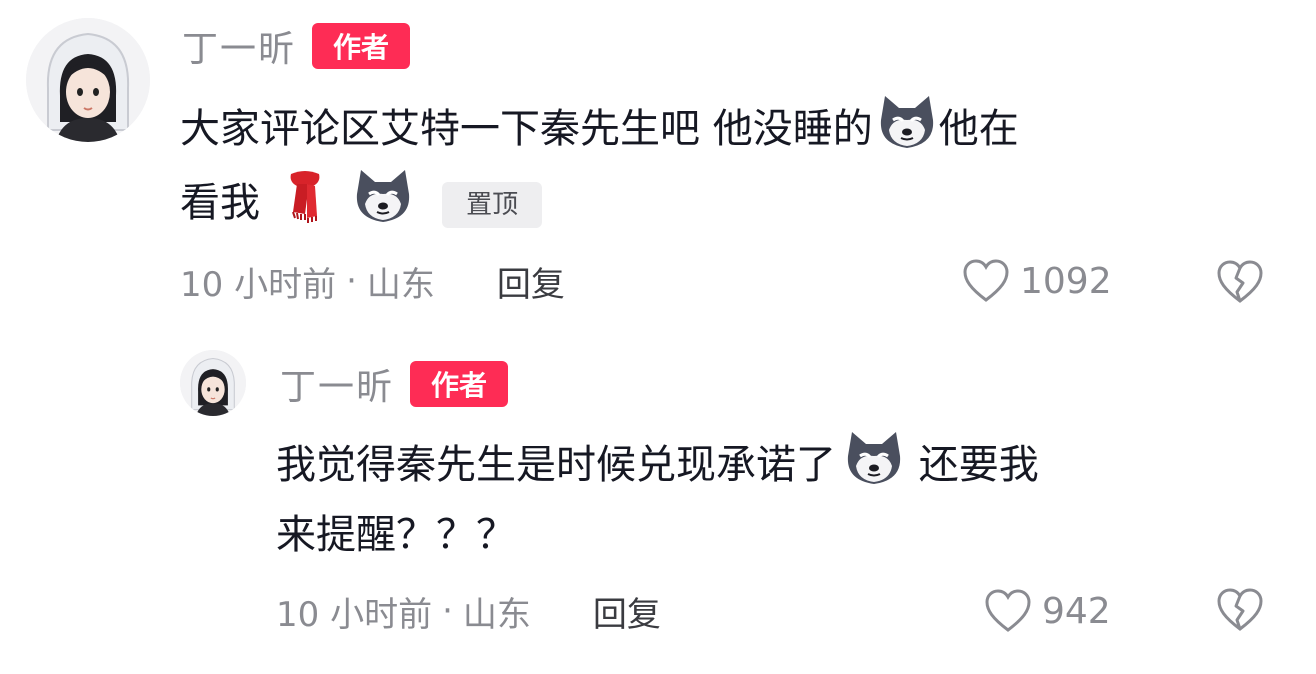 This screenshot has height=674, width=1316. Describe the element at coordinates (978, 129) in the screenshot. I see `comment-text-segment: 他在` at that location.